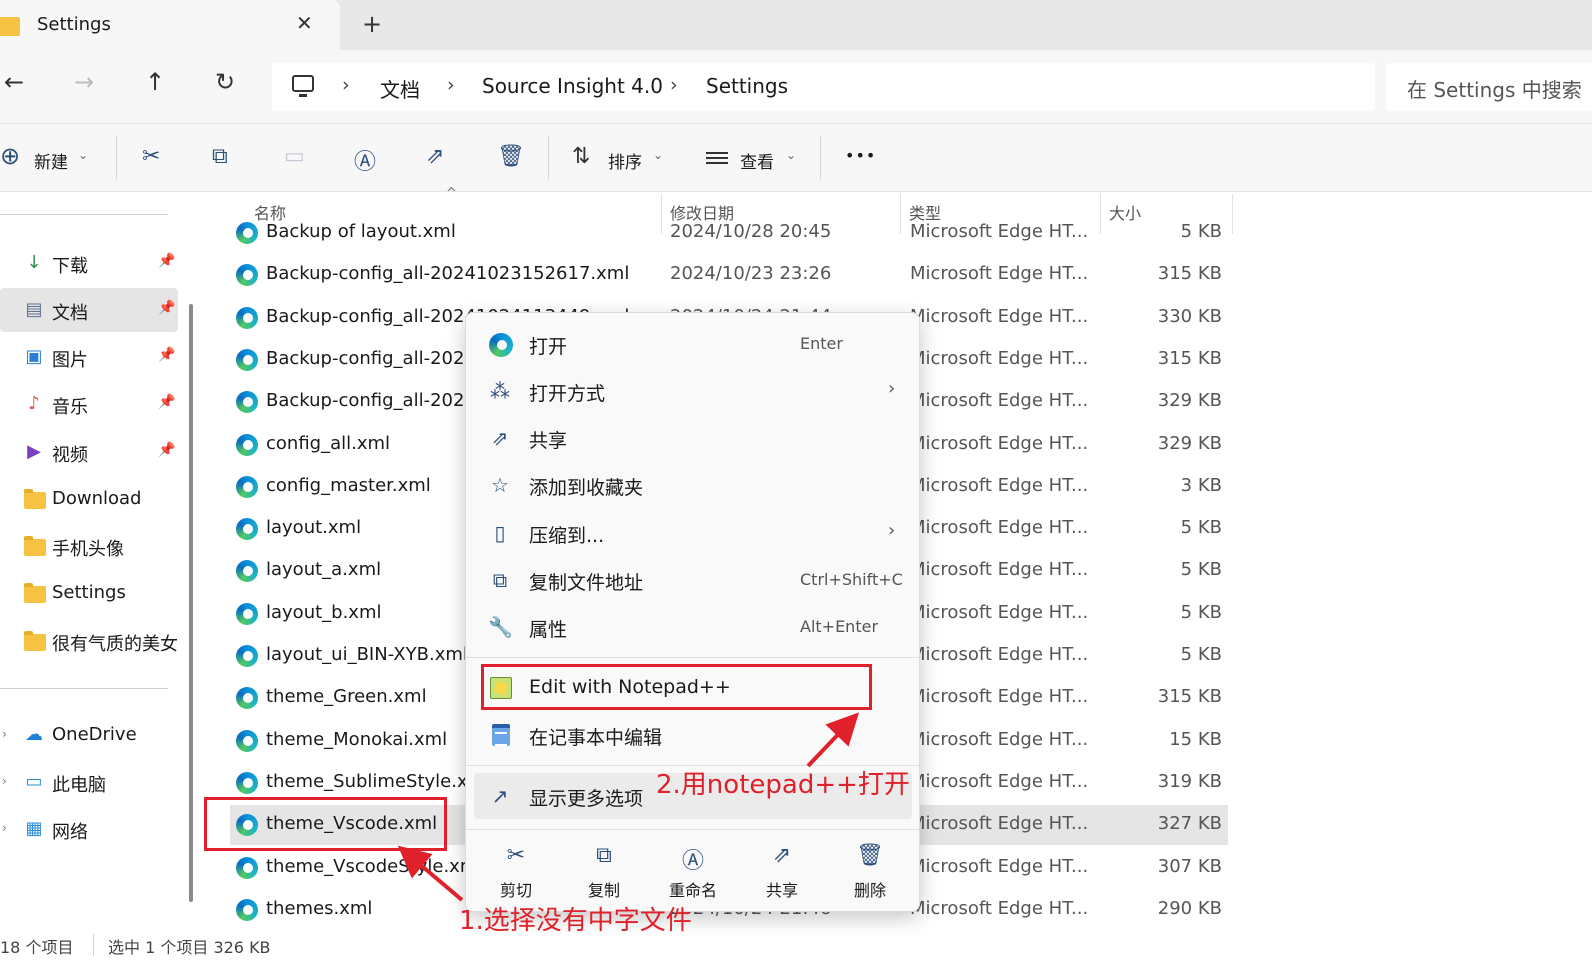 The image size is (1592, 966). What do you see at coordinates (89, 452) in the screenshot?
I see `sidebar-item-videos: ▶ 视频 📌` at bounding box center [89, 452].